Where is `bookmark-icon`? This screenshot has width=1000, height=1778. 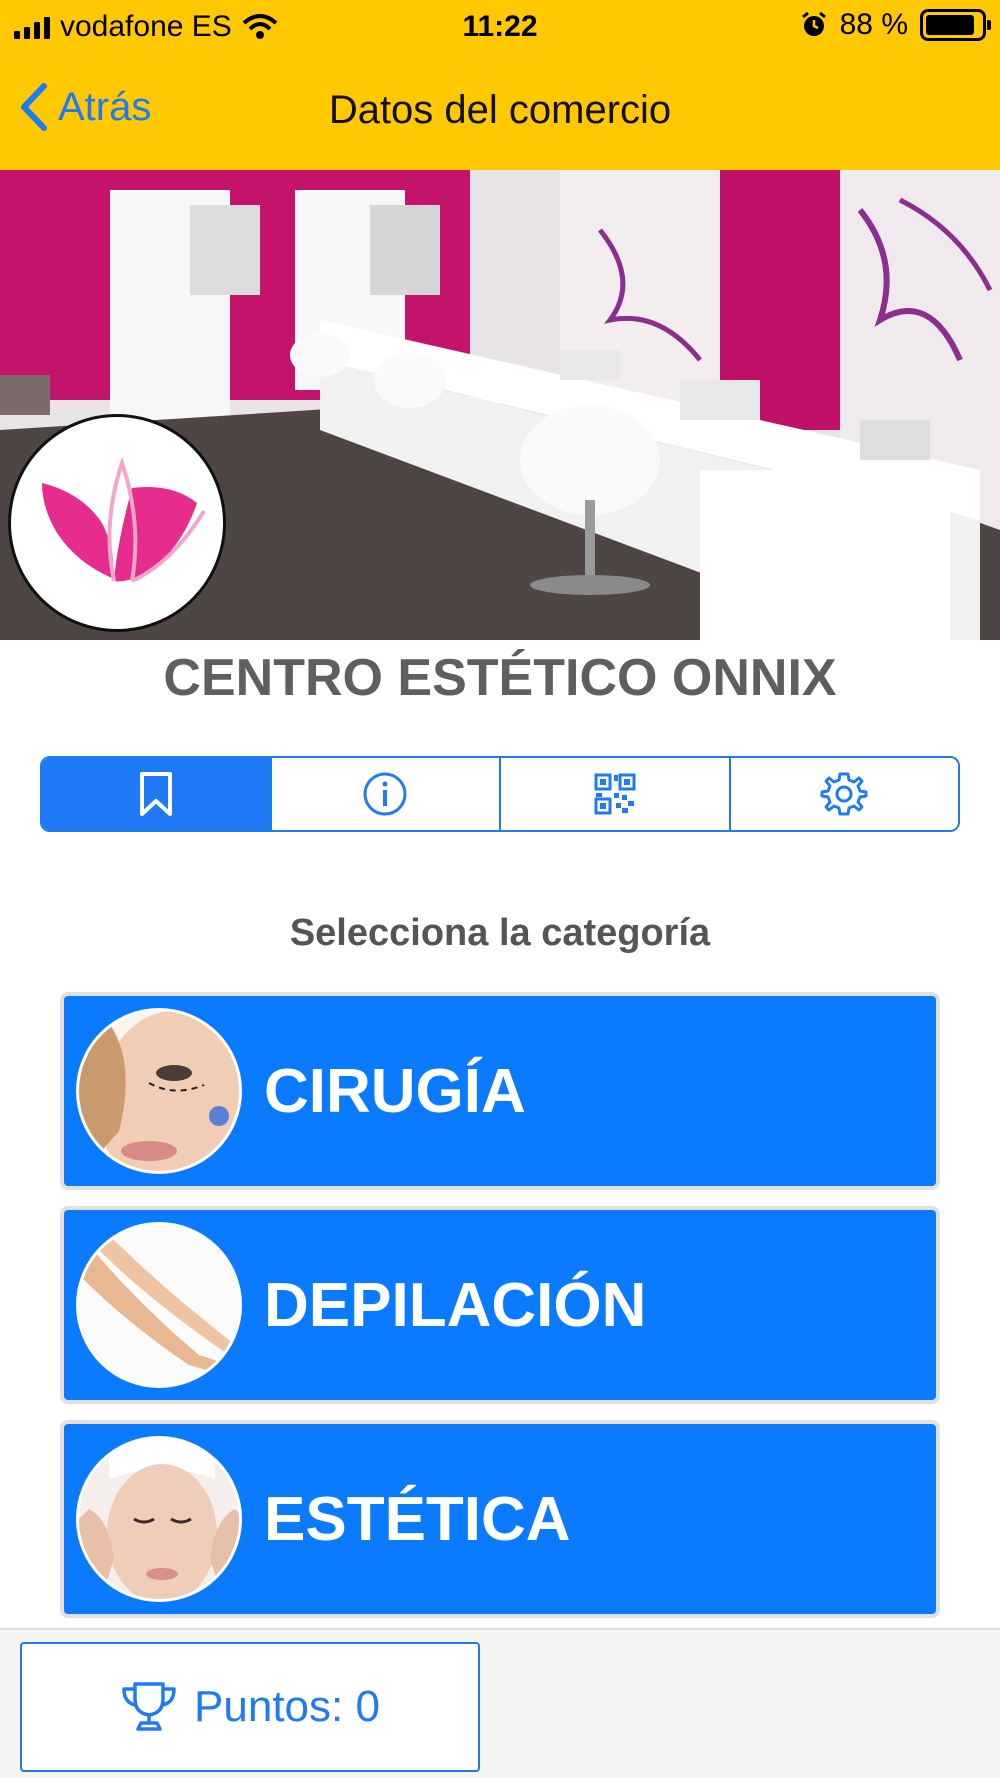
bookmark-icon is located at coordinates (155, 794).